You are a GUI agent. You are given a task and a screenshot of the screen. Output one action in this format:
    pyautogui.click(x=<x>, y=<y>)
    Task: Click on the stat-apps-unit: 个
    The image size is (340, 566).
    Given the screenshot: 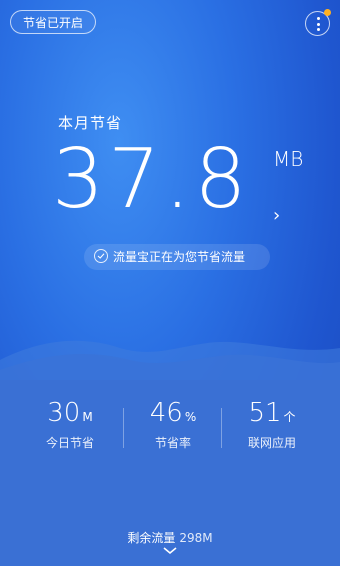 What is the action you would take?
    pyautogui.click(x=289, y=417)
    